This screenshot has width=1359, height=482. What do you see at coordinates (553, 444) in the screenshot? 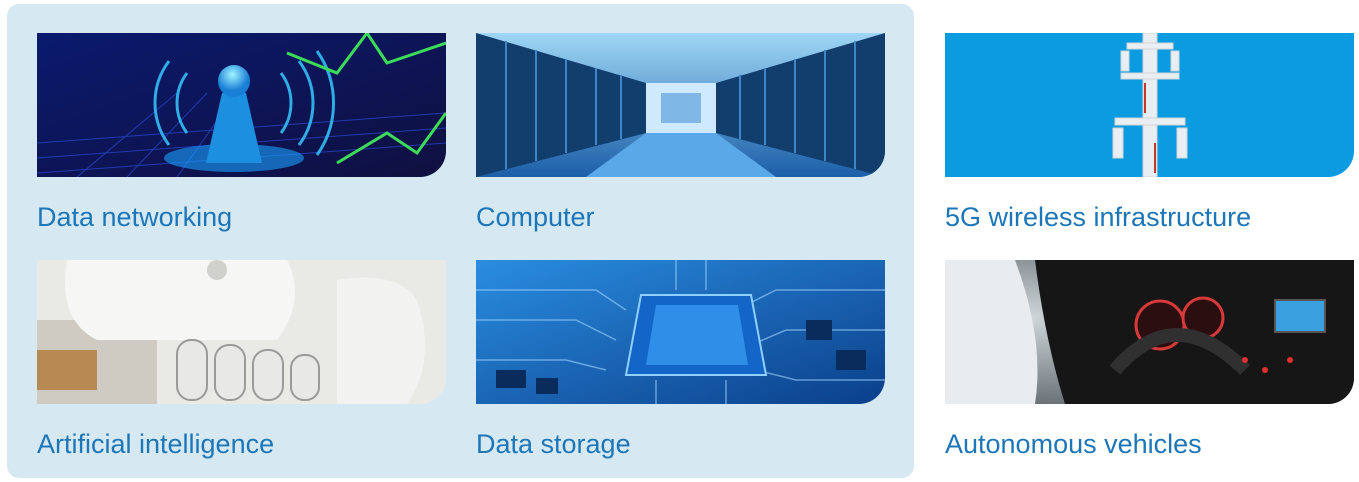
I see `tile-label: Data storage` at bounding box center [553, 444].